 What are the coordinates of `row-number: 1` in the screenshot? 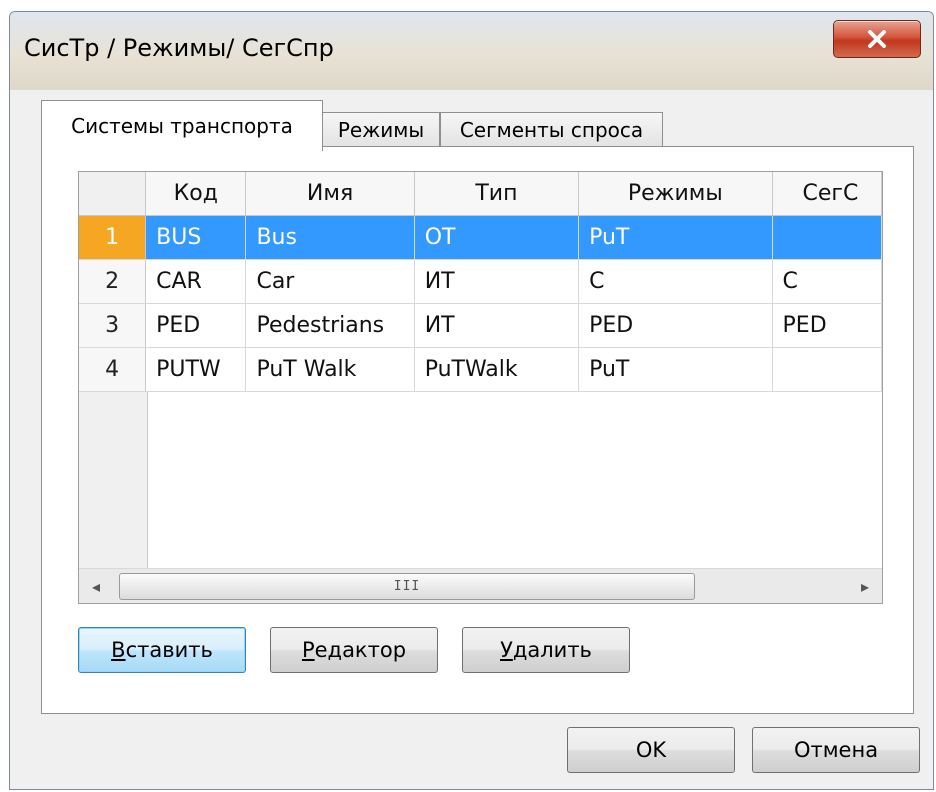 It's located at (113, 237).